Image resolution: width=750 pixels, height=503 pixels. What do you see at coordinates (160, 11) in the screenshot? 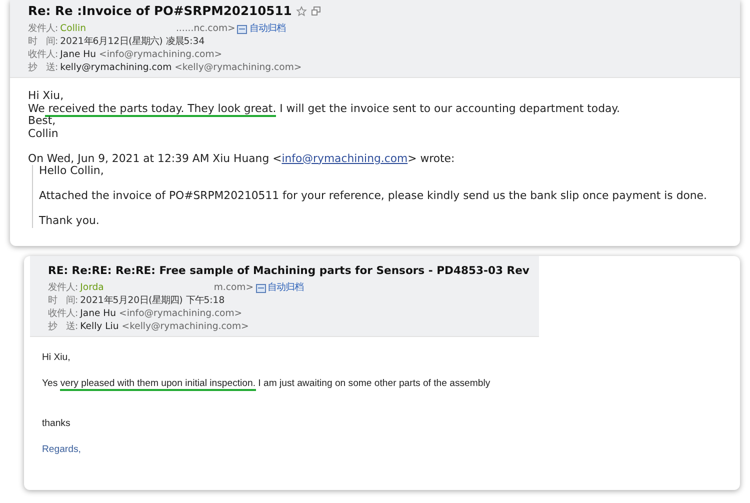
I see `email-subject: Re: Re :Invoice of PO#SRPM20210511` at bounding box center [160, 11].